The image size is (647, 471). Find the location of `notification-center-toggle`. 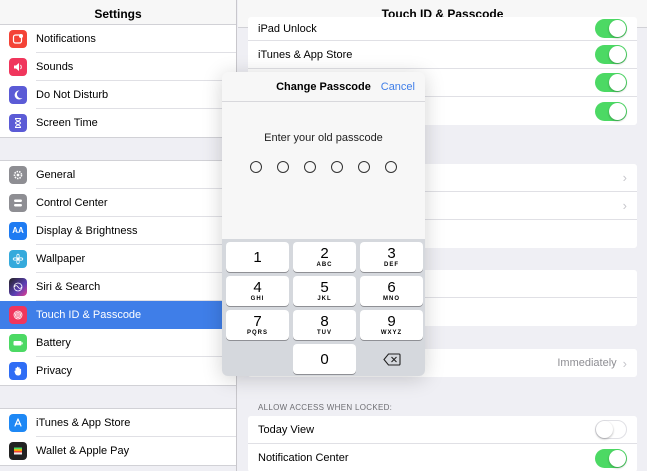

notification-center-toggle is located at coordinates (611, 458).